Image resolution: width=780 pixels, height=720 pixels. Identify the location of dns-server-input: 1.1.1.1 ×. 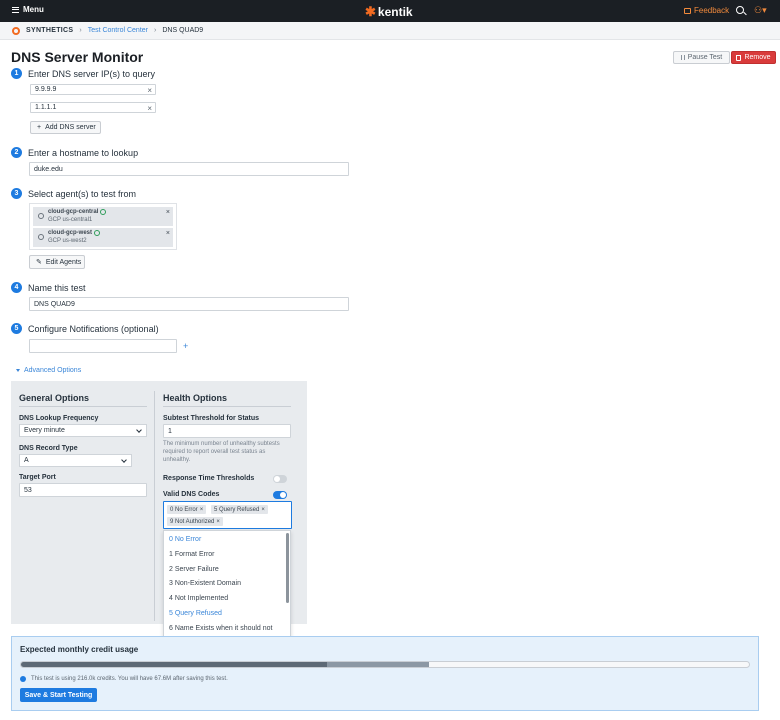
(93, 107).